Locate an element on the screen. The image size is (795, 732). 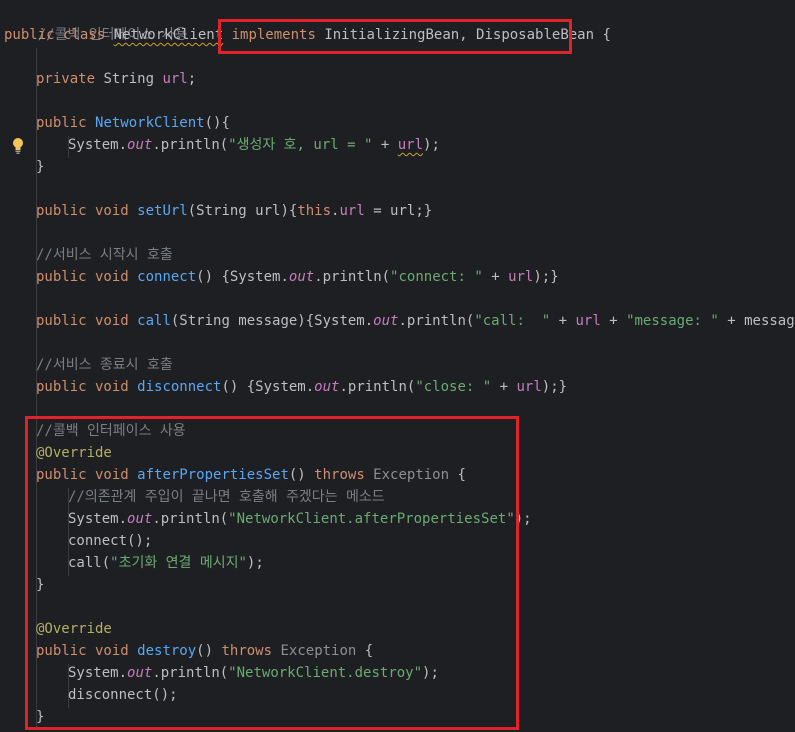
punct: + message);} is located at coordinates (761, 321).